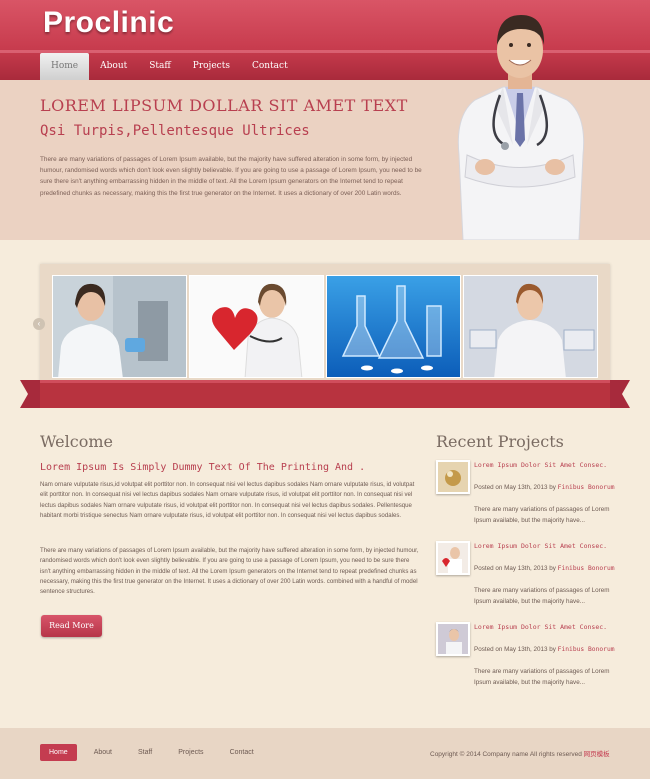 This screenshot has width=650, height=779. What do you see at coordinates (39, 324) in the screenshot?
I see `gallery-prev-icon: ‹` at bounding box center [39, 324].